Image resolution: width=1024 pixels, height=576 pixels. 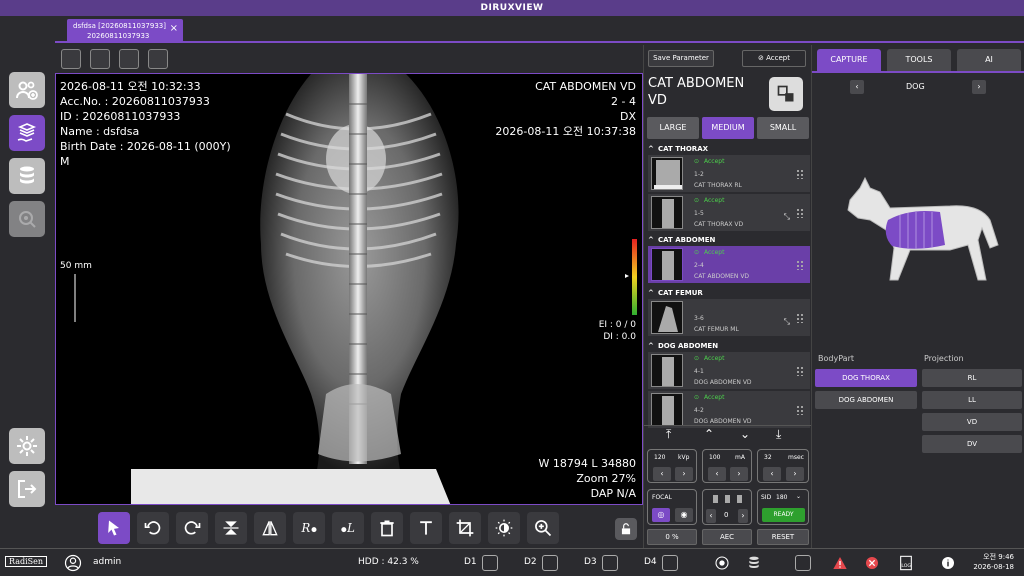 What do you see at coordinates (673, 128) in the screenshot?
I see `size-large-button: LARGE` at bounding box center [673, 128].